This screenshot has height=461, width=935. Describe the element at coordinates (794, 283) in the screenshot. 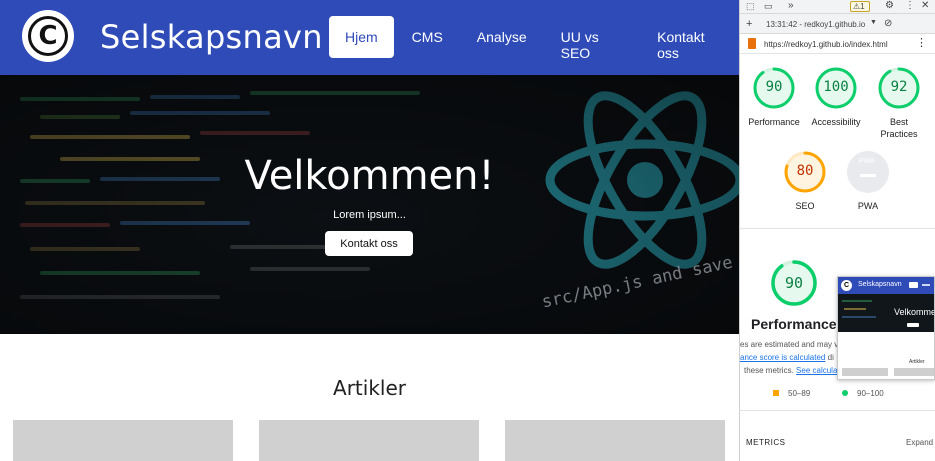

I see `performance-big-score: 90` at that location.